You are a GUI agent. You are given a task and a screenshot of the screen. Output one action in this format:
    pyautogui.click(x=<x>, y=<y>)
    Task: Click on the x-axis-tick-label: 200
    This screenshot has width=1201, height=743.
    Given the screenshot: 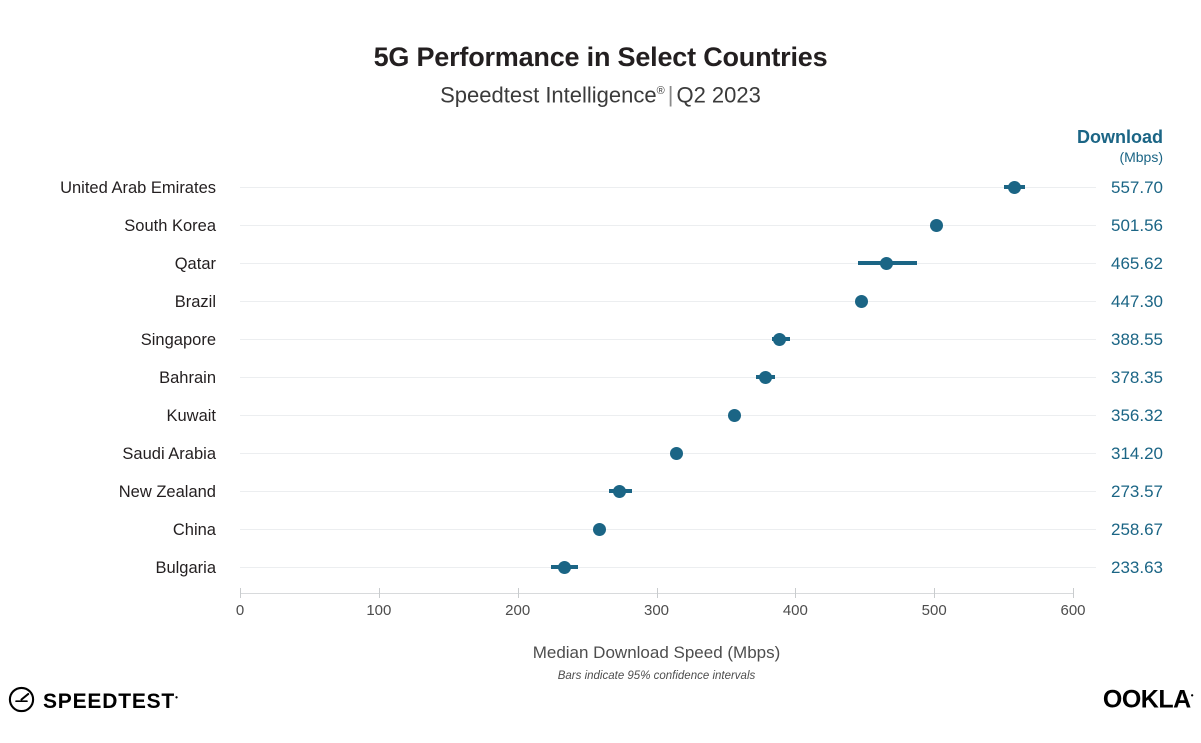 What is the action you would take?
    pyautogui.click(x=518, y=610)
    